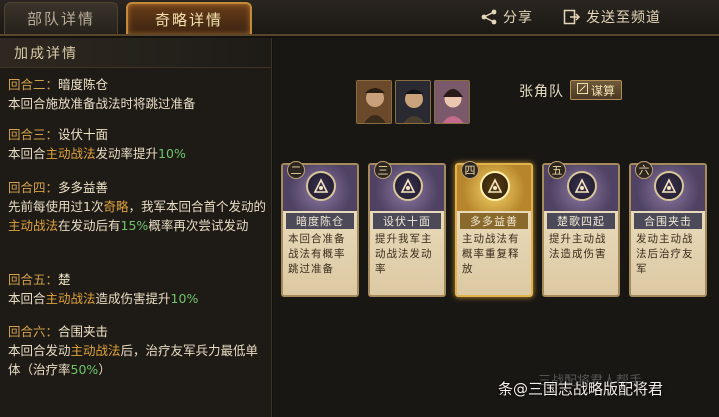  I want to click on strategy-card: 五楚歌四起提升主动战法造成伤害, so click(581, 229).